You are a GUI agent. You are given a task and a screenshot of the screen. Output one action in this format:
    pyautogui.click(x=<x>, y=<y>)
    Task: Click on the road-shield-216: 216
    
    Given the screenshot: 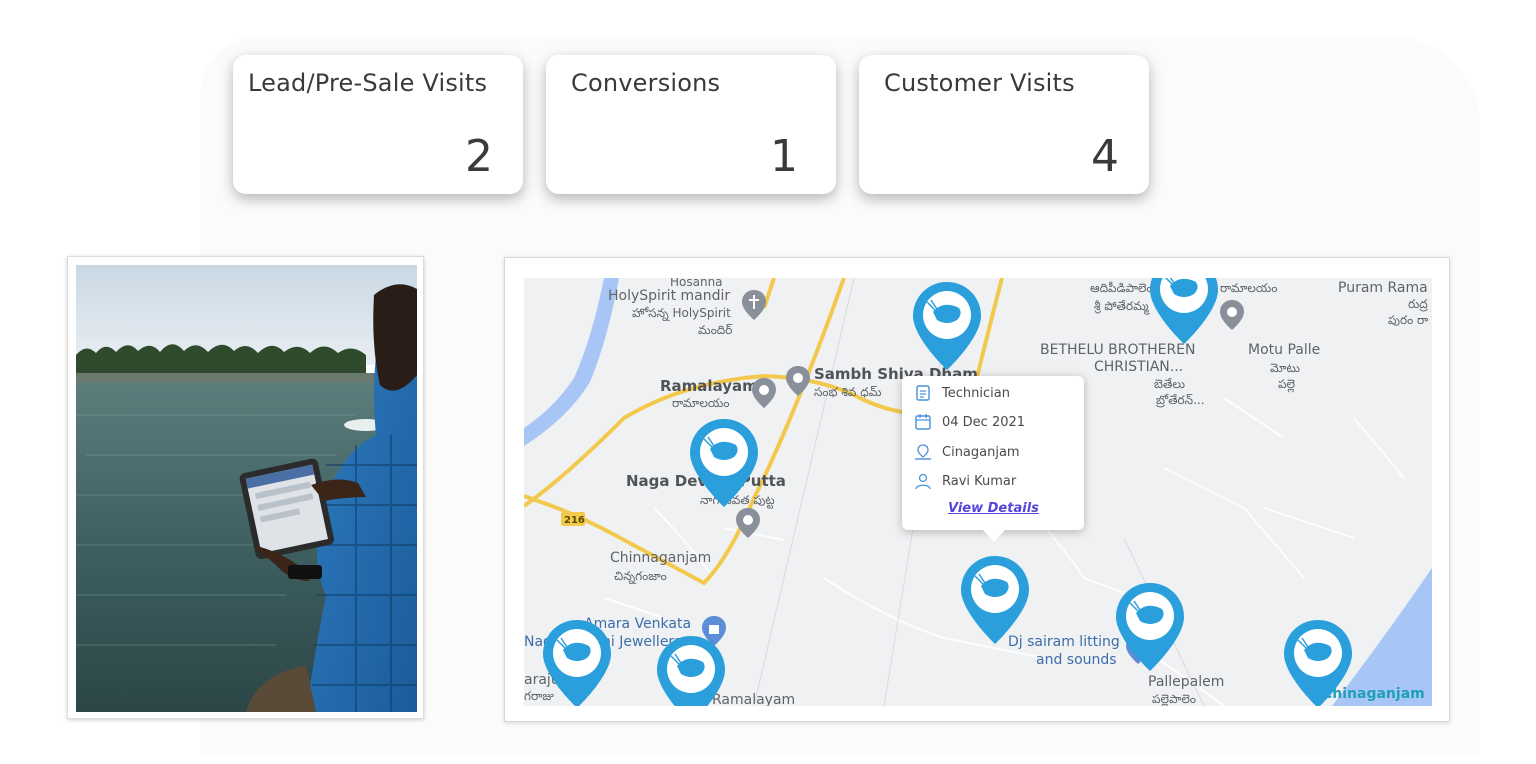 What is the action you would take?
    pyautogui.click(x=574, y=520)
    